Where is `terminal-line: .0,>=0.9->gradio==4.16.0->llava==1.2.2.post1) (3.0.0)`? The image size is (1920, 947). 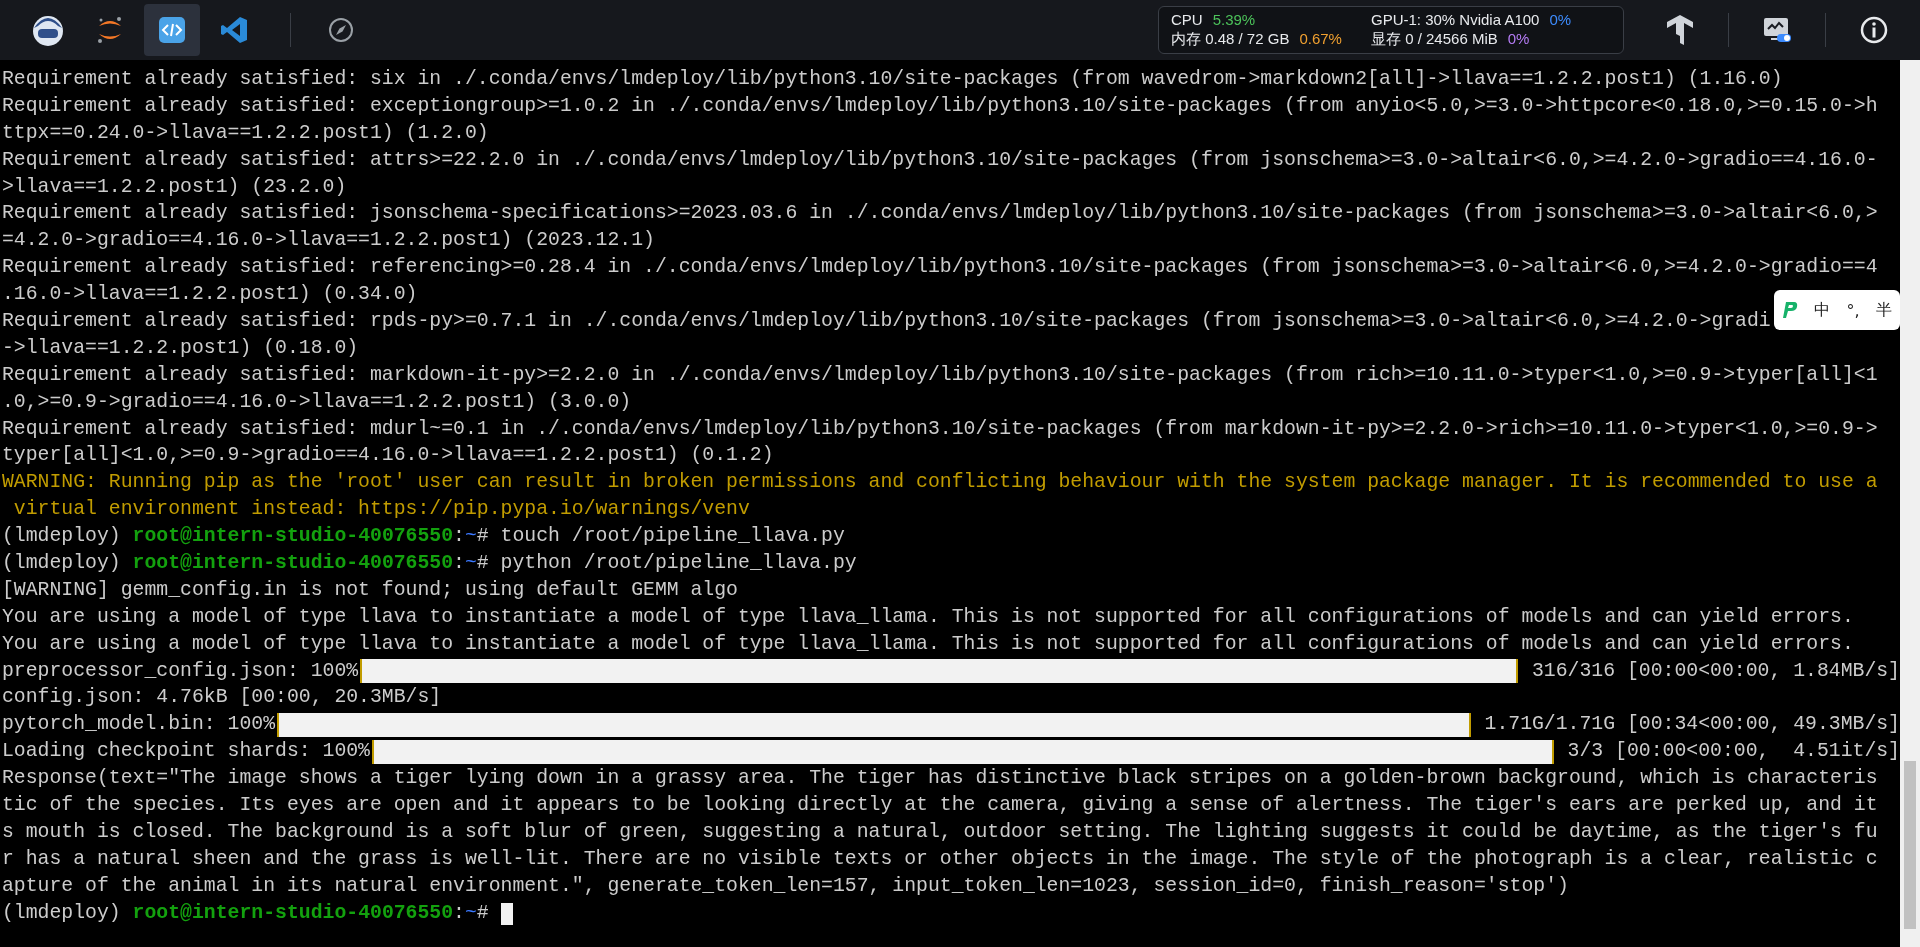
terminal-line: .0,>=0.9->gradio==4.16.0->llava==1.2.2.post1) (3.0.0) is located at coordinates (317, 402).